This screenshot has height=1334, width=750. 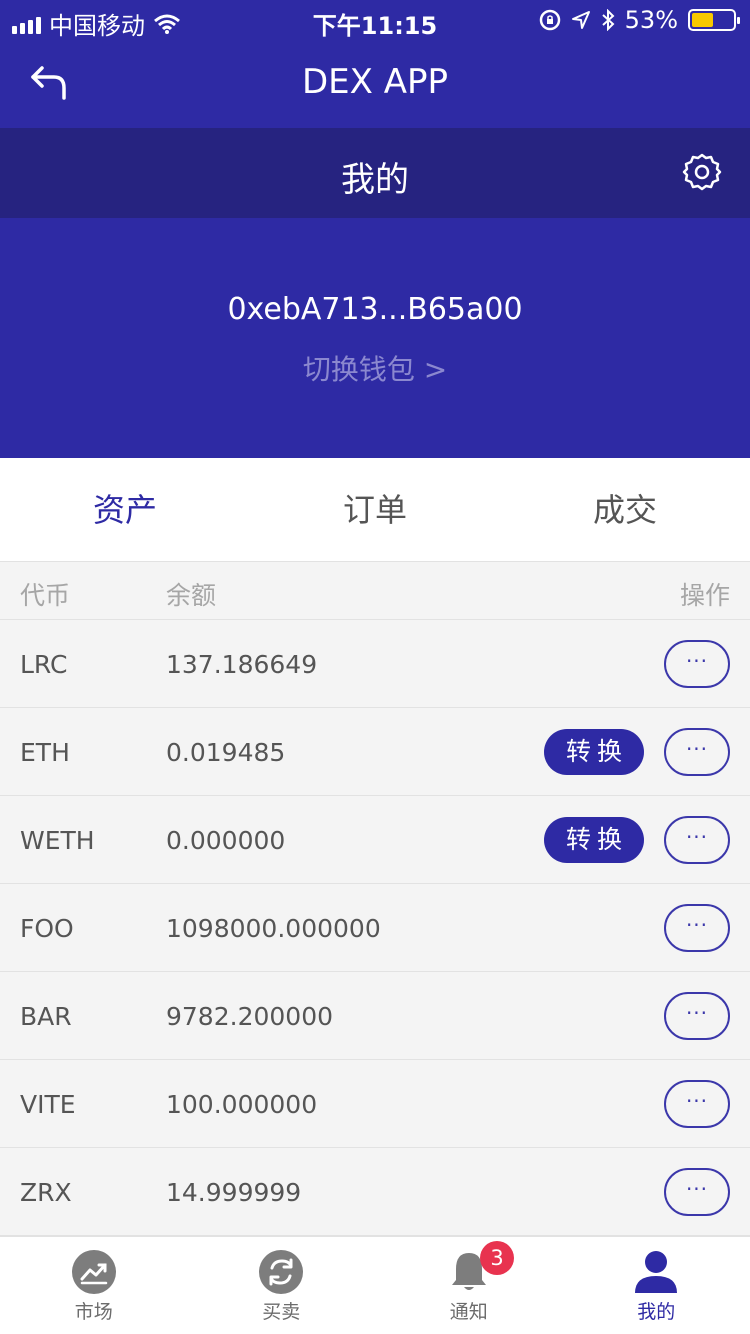 I want to click on token-balance: 100.000000, so click(x=242, y=1104).